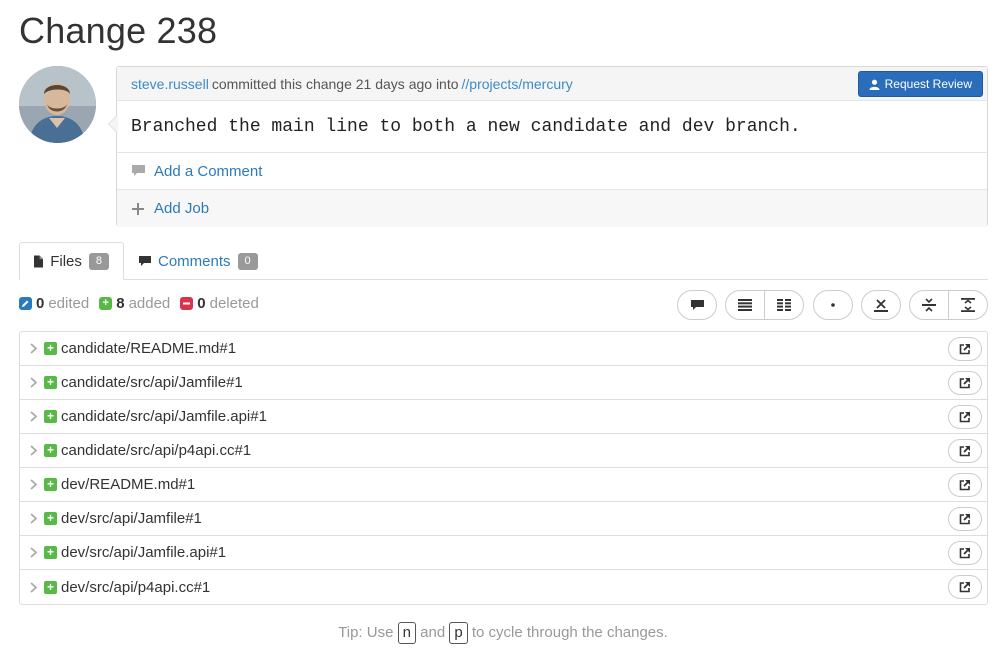  I want to click on user-icon, so click(874, 84).